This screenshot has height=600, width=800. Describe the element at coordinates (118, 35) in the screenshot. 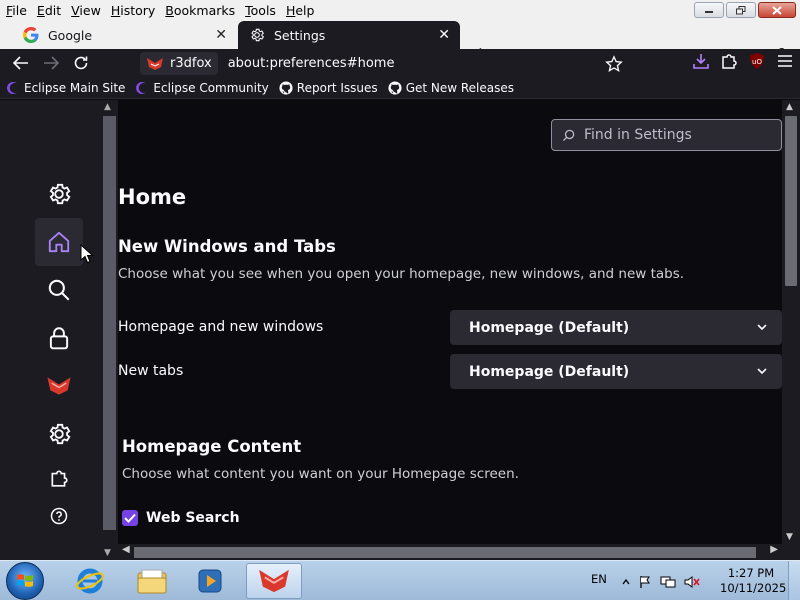

I see `tab-google: Google ✕` at that location.